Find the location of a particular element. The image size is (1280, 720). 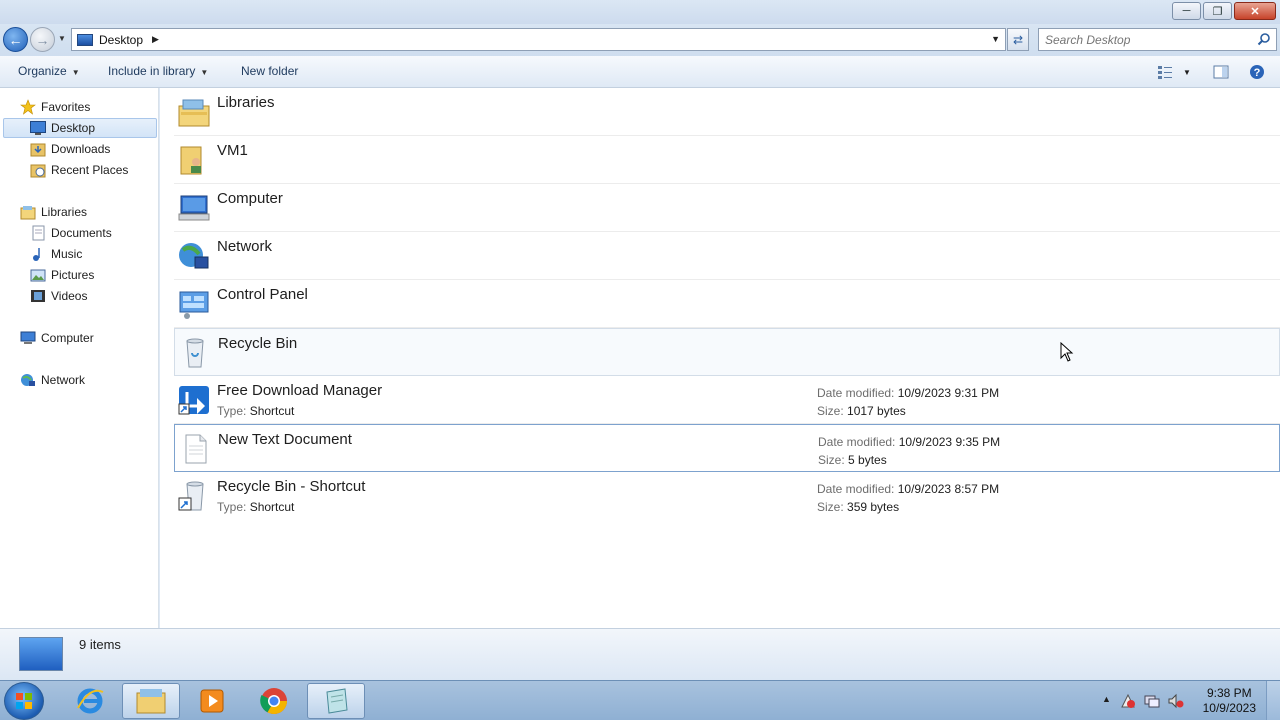

windows-explorer-icon is located at coordinates (151, 701).